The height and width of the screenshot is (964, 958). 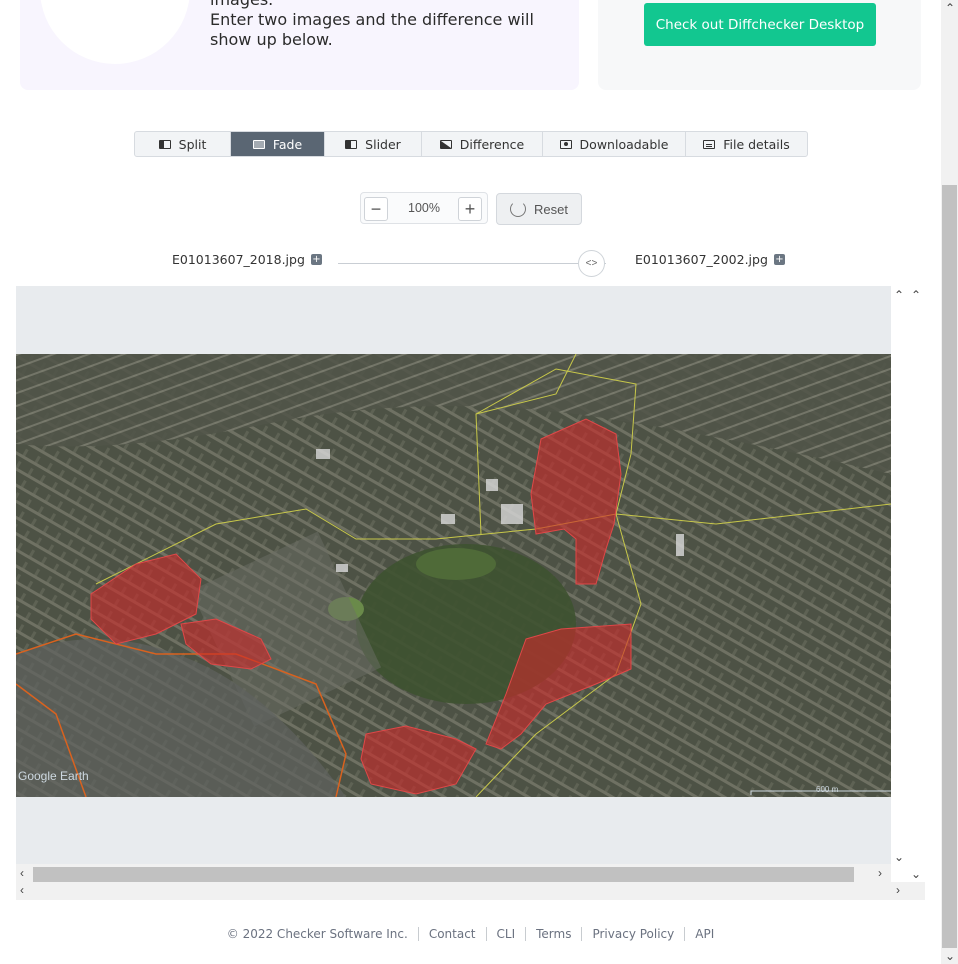 I want to click on zoom-out-button: −, so click(x=376, y=209).